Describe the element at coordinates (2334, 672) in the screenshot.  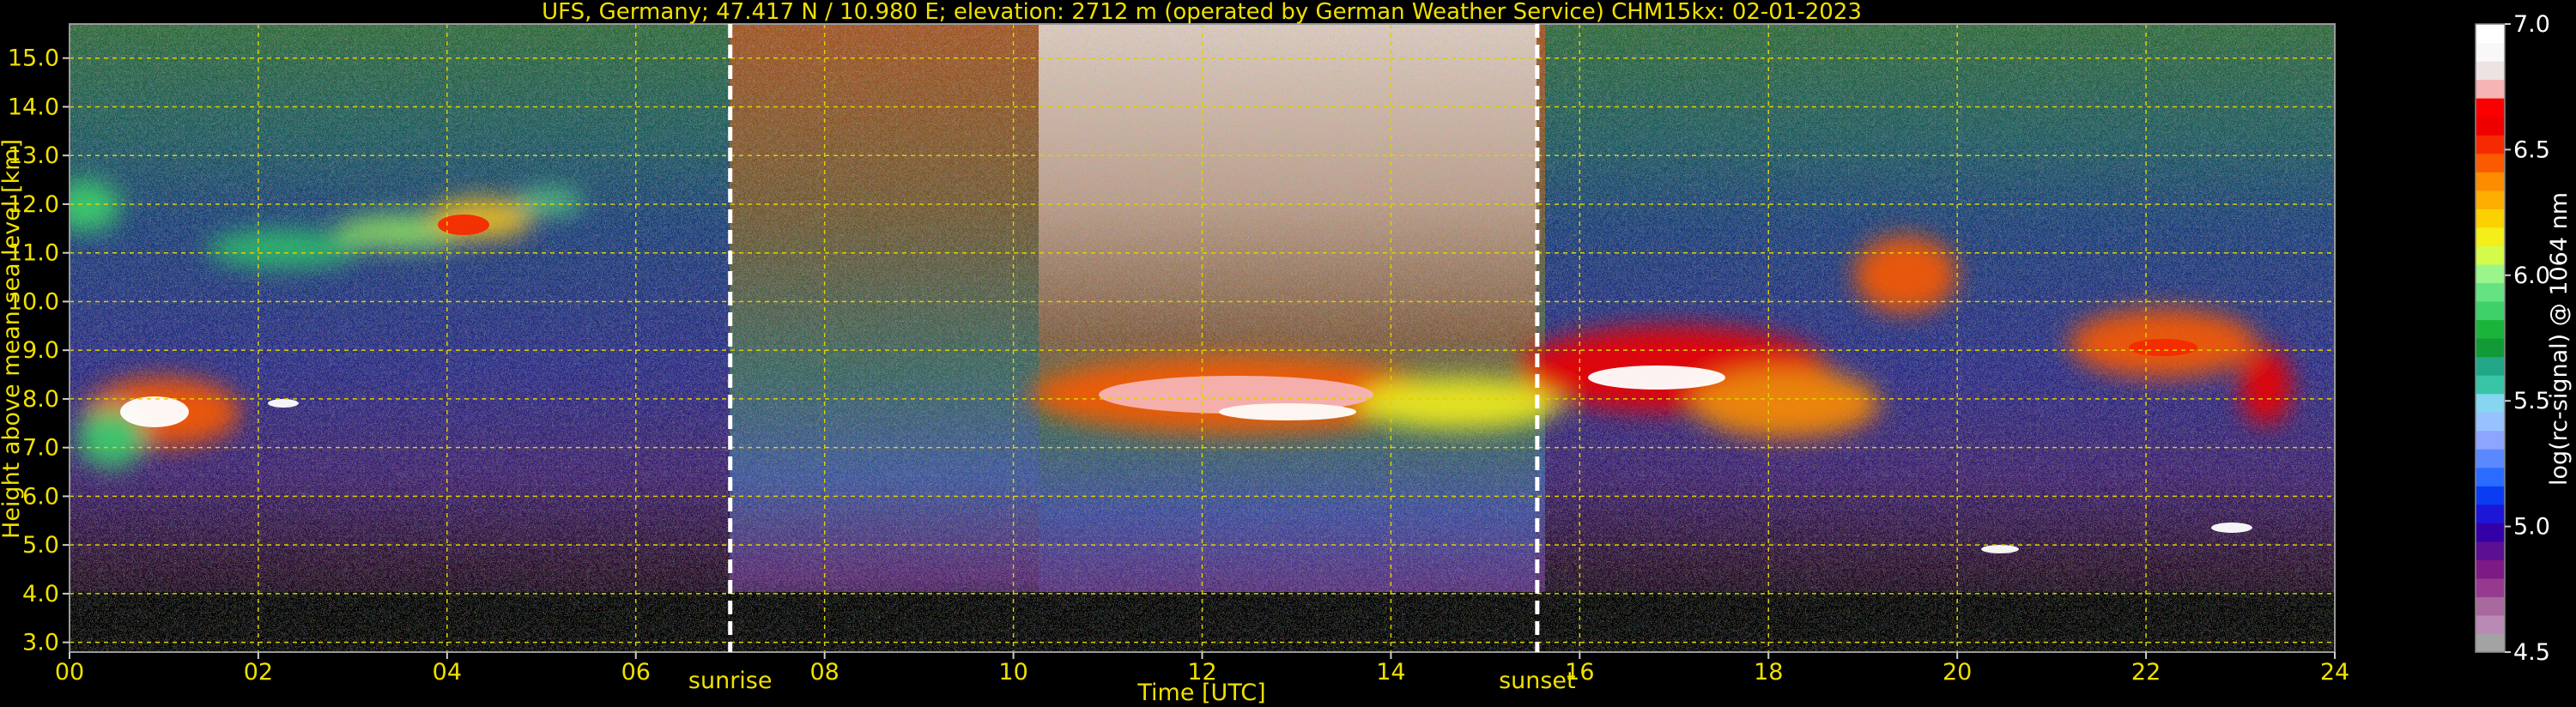
I see `x-tick-label: 24` at that location.